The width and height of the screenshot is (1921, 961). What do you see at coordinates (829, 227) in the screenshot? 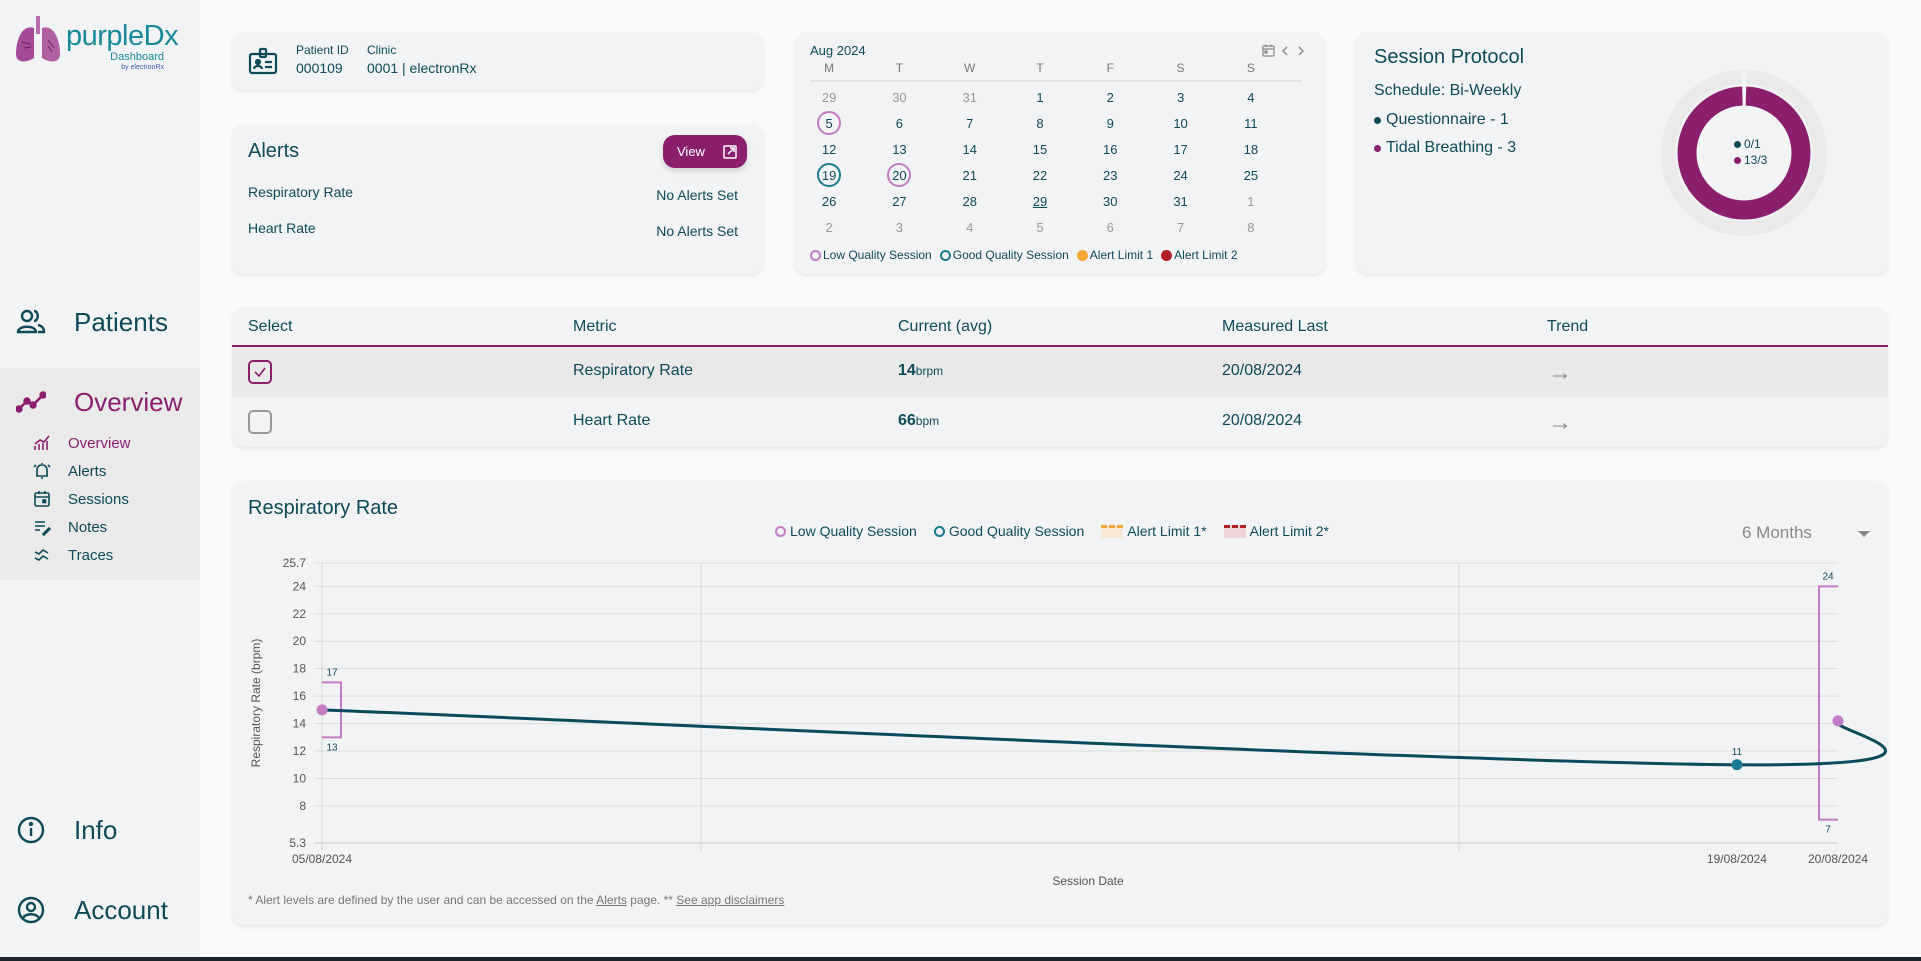
I see `day-number: 2` at bounding box center [829, 227].